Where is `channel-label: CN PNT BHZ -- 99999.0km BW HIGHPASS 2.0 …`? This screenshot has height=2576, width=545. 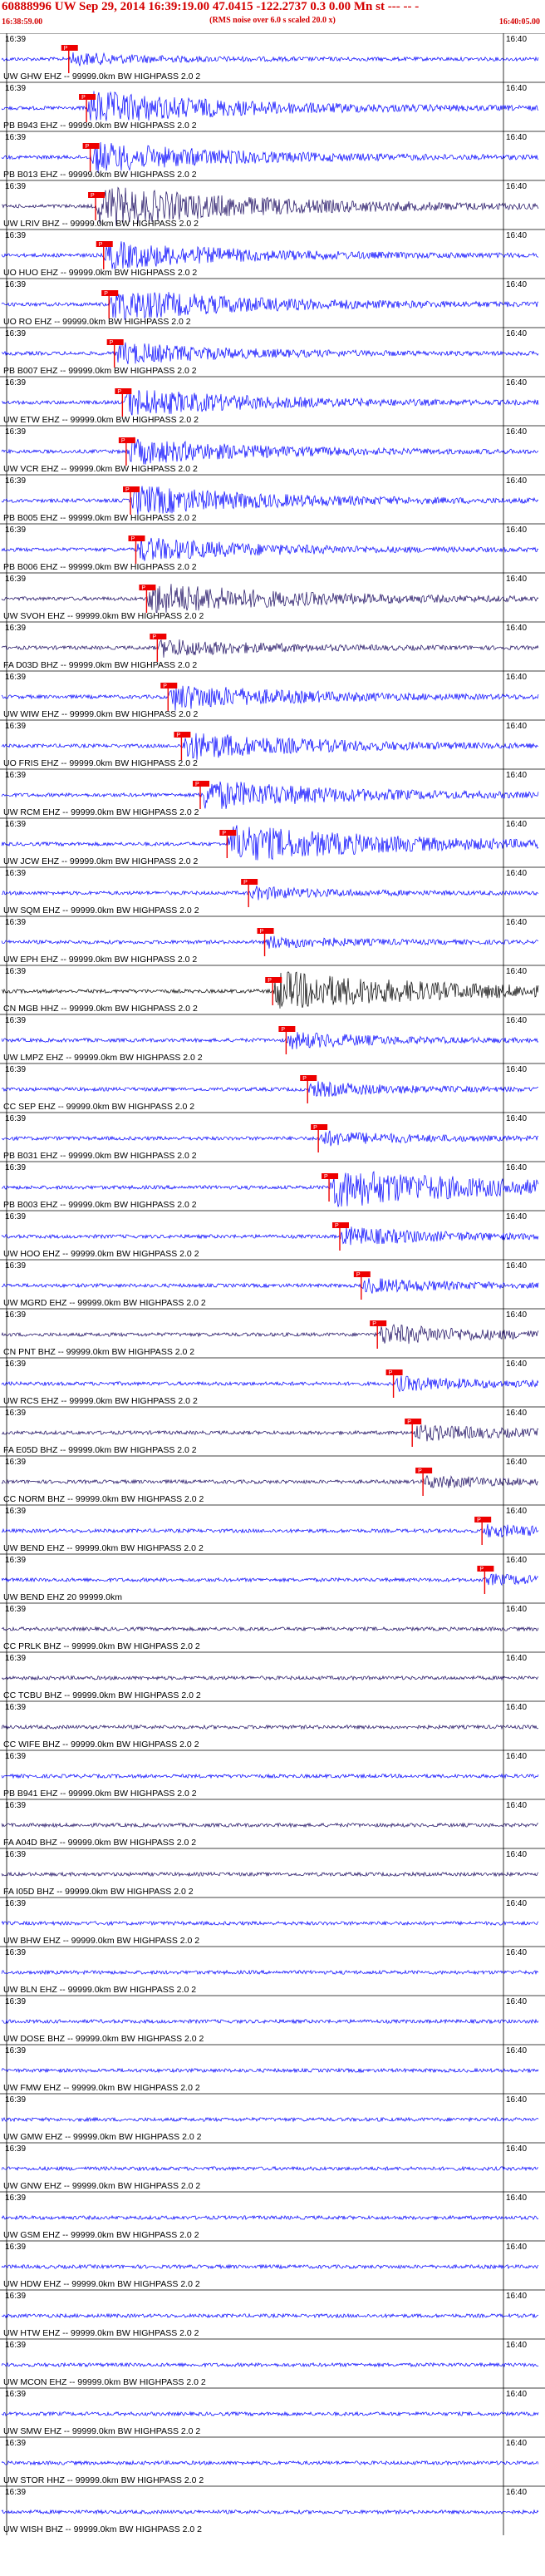 channel-label: CN PNT BHZ -- 99999.0km BW HIGHPASS 2.0 … is located at coordinates (98, 1352).